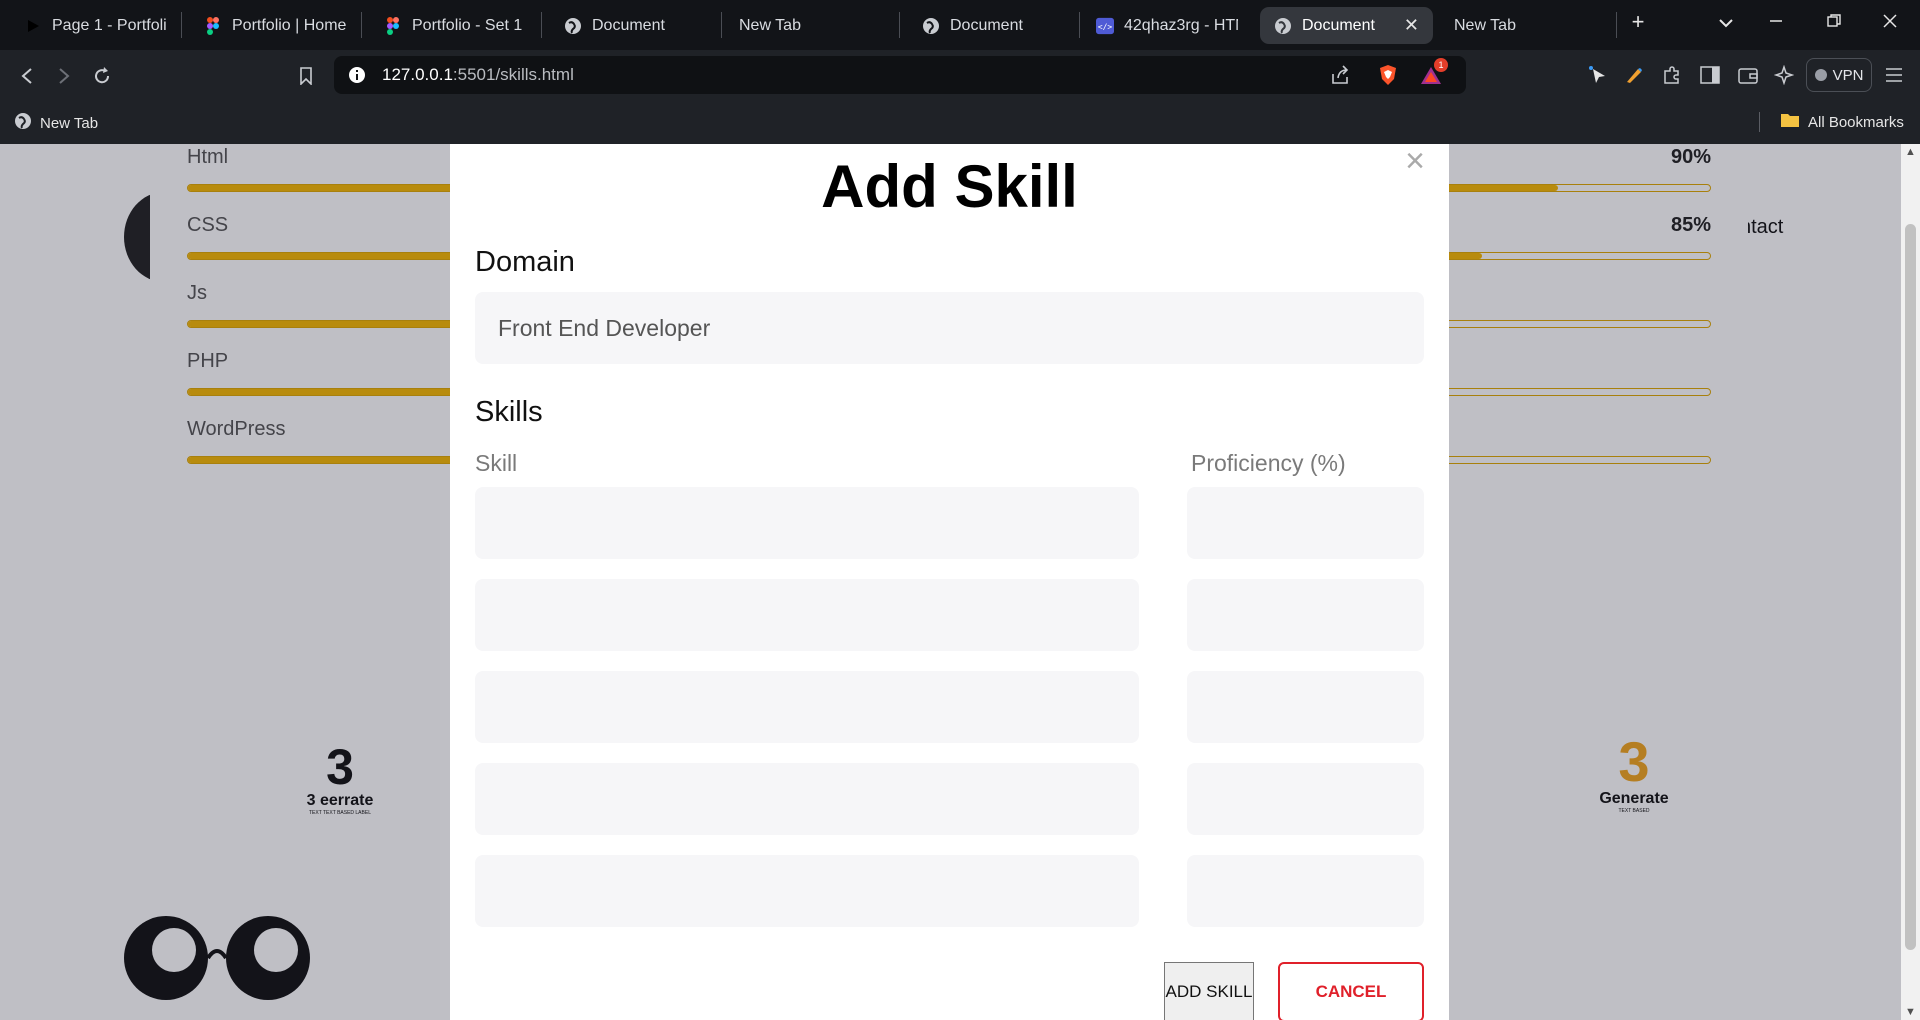 This screenshot has height=1020, width=1920. I want to click on tab-3: Portfolio - Set 1 –, so click(455, 25).